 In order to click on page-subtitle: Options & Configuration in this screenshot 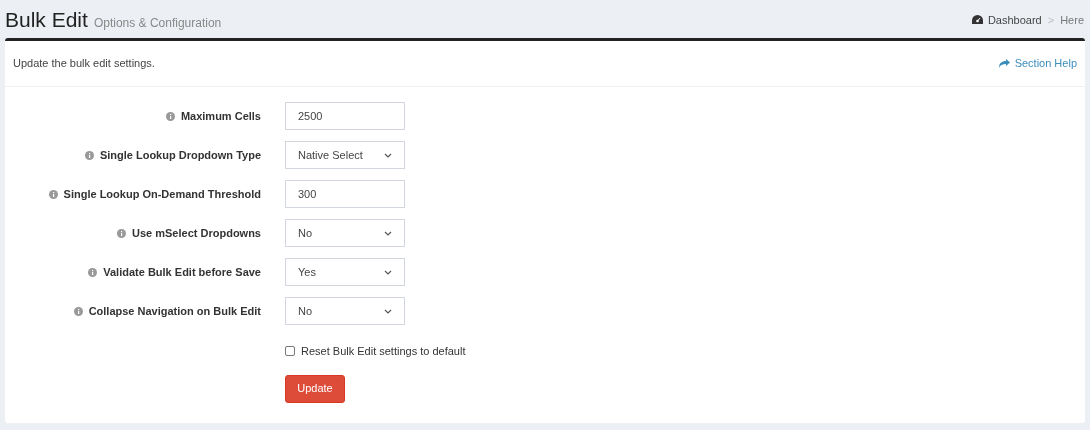, I will do `click(157, 23)`.